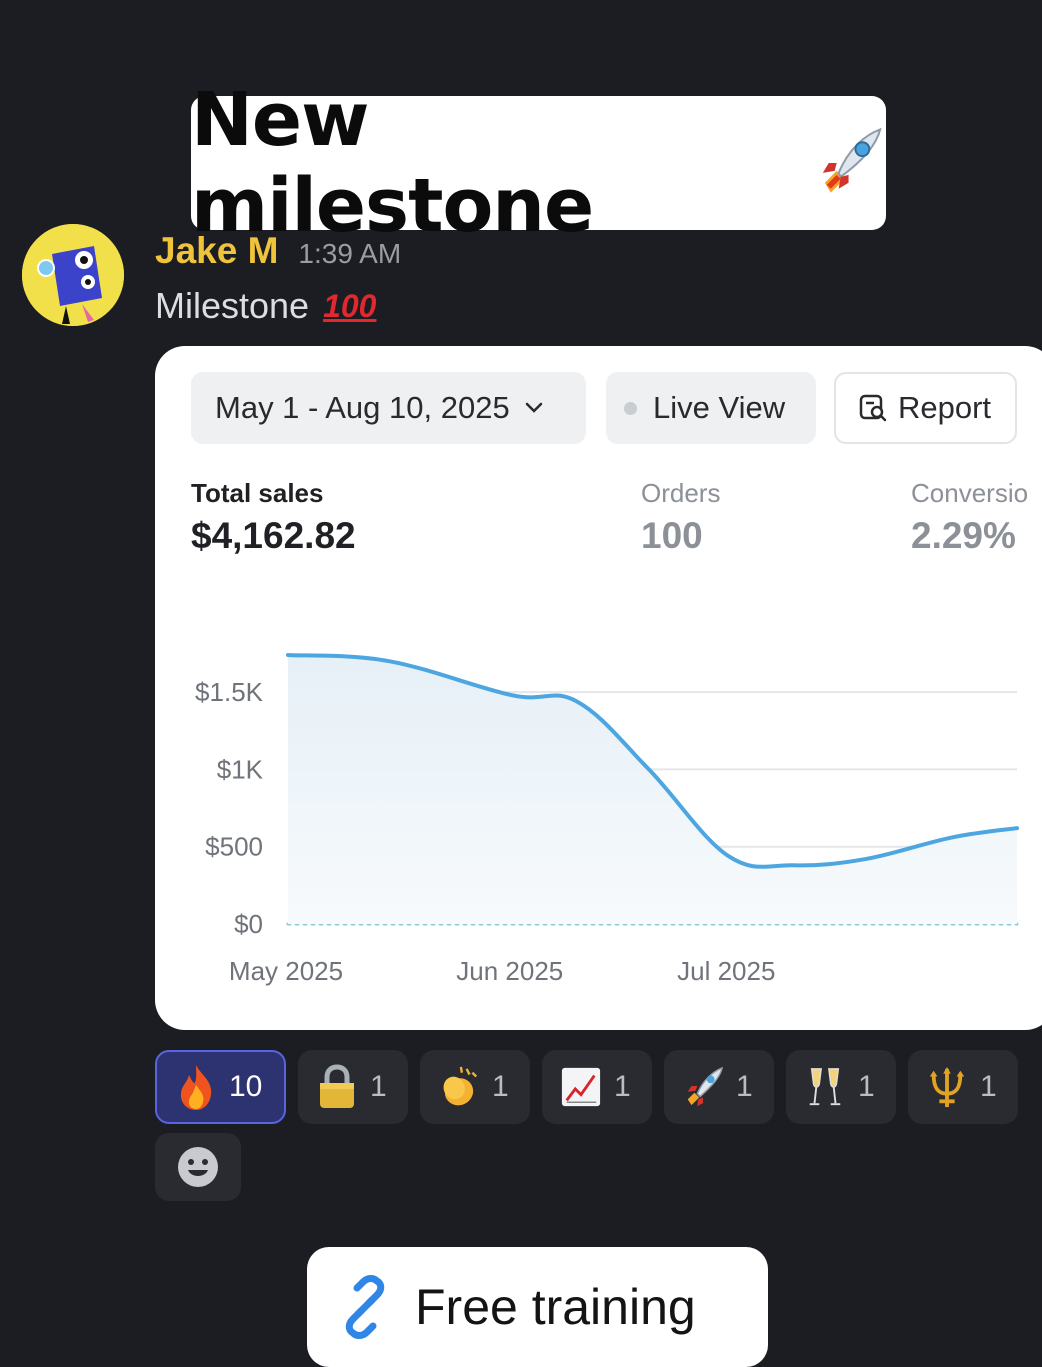  I want to click on reaction-champagne: 1, so click(841, 1087).